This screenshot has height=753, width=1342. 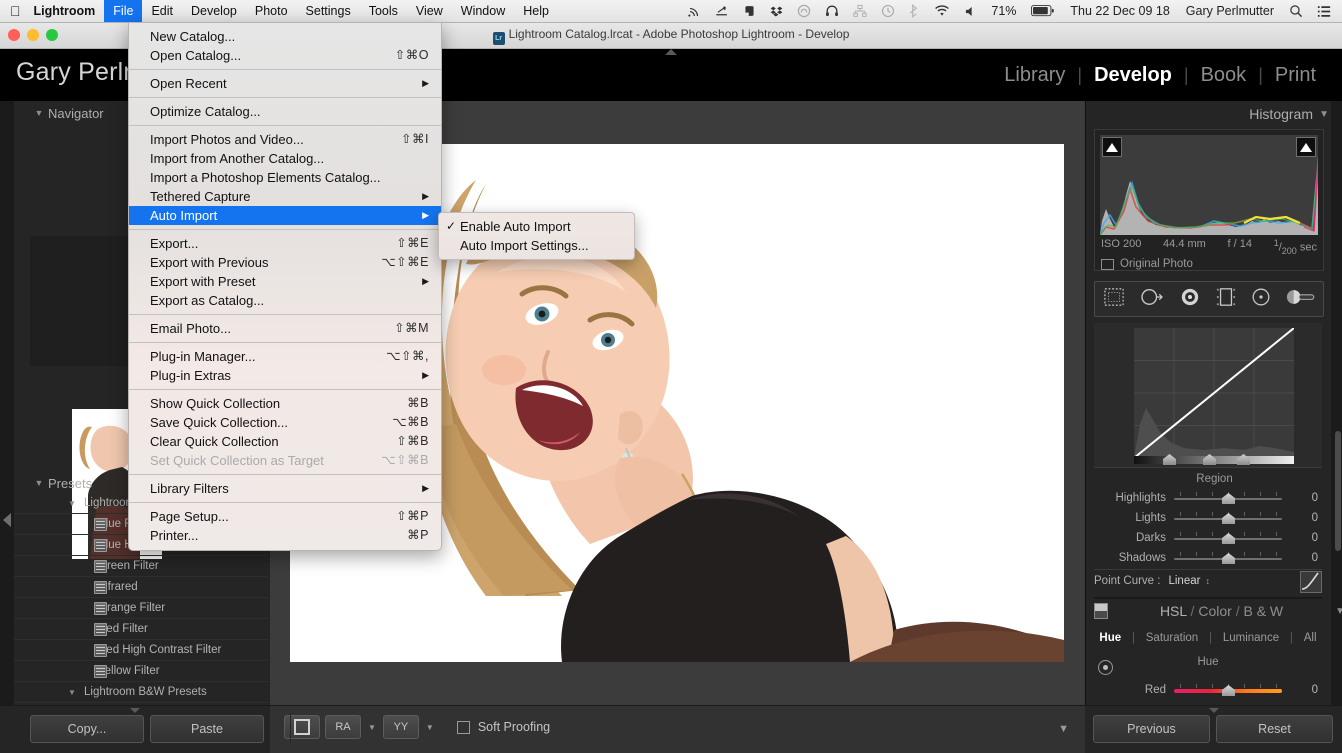 I want to click on before-after-button: RA, so click(x=343, y=727).